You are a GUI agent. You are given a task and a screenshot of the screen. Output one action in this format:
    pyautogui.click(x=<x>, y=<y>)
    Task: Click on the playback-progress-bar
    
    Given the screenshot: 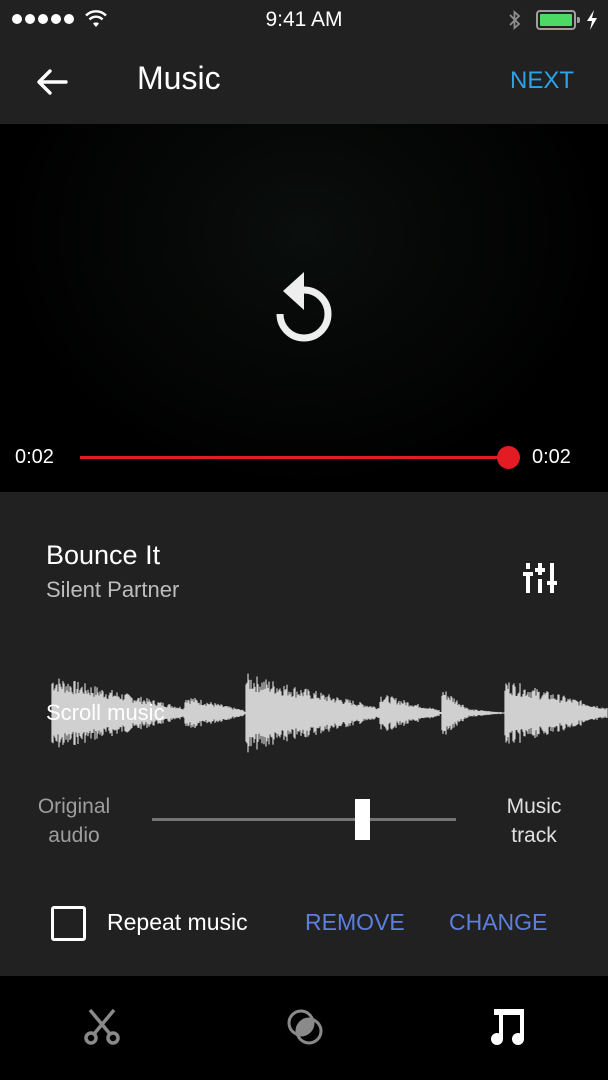 What is the action you would take?
    pyautogui.click(x=300, y=457)
    